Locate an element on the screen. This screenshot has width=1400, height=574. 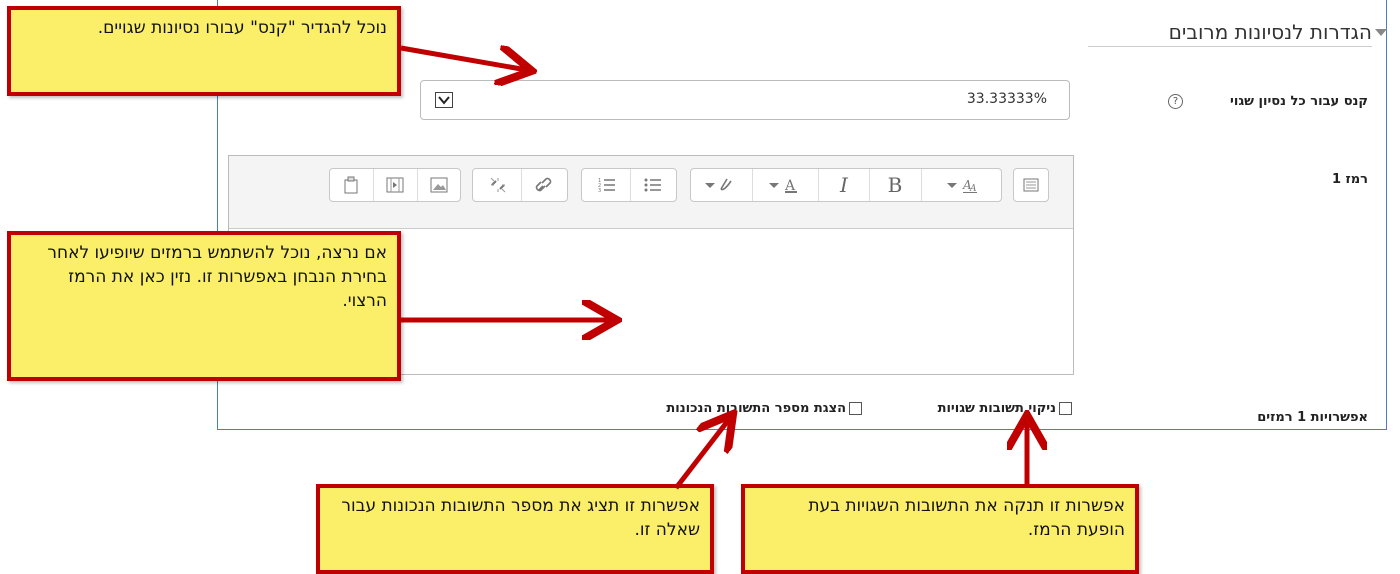
svg-text: 3 is located at coordinates (599, 190).